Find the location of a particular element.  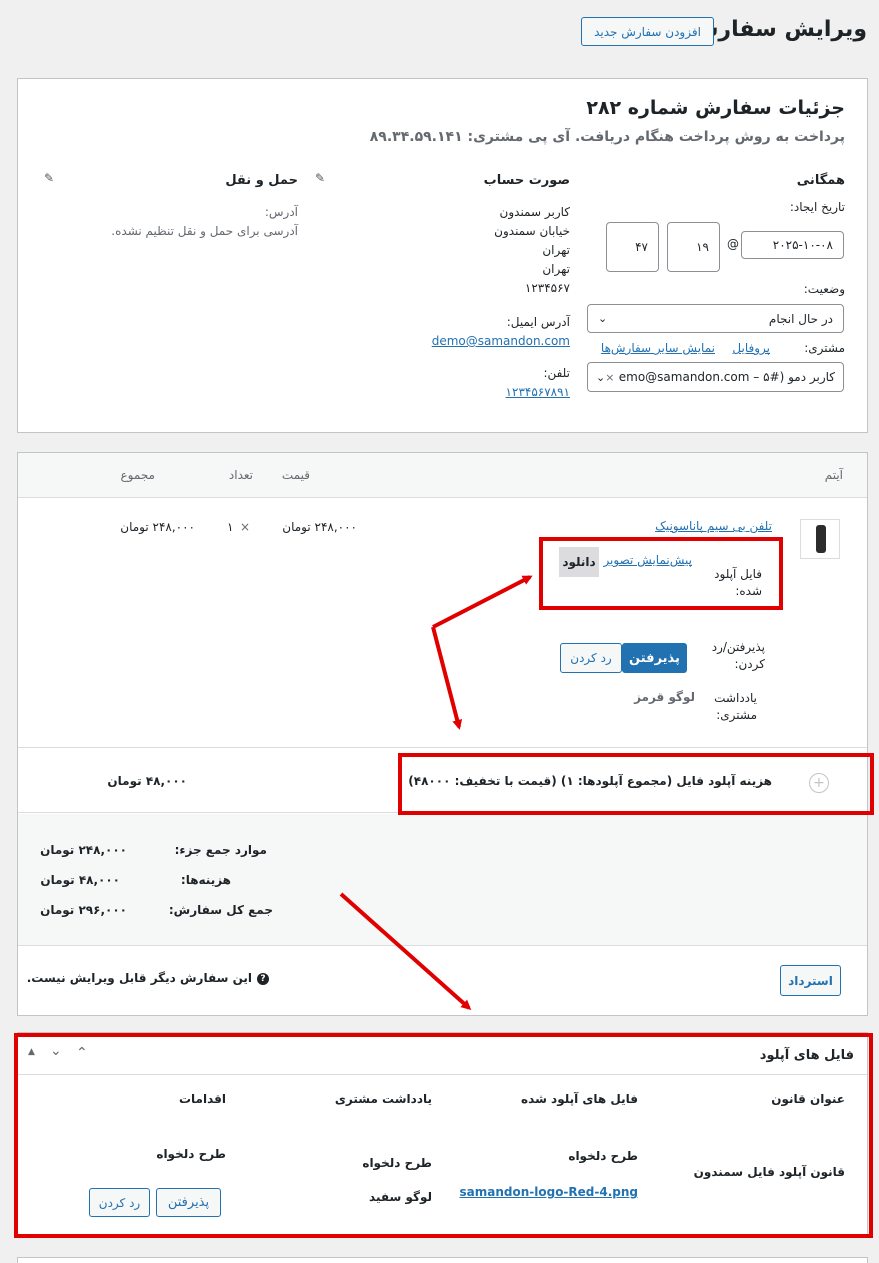

minute-input: ۴۷ is located at coordinates (632, 247).